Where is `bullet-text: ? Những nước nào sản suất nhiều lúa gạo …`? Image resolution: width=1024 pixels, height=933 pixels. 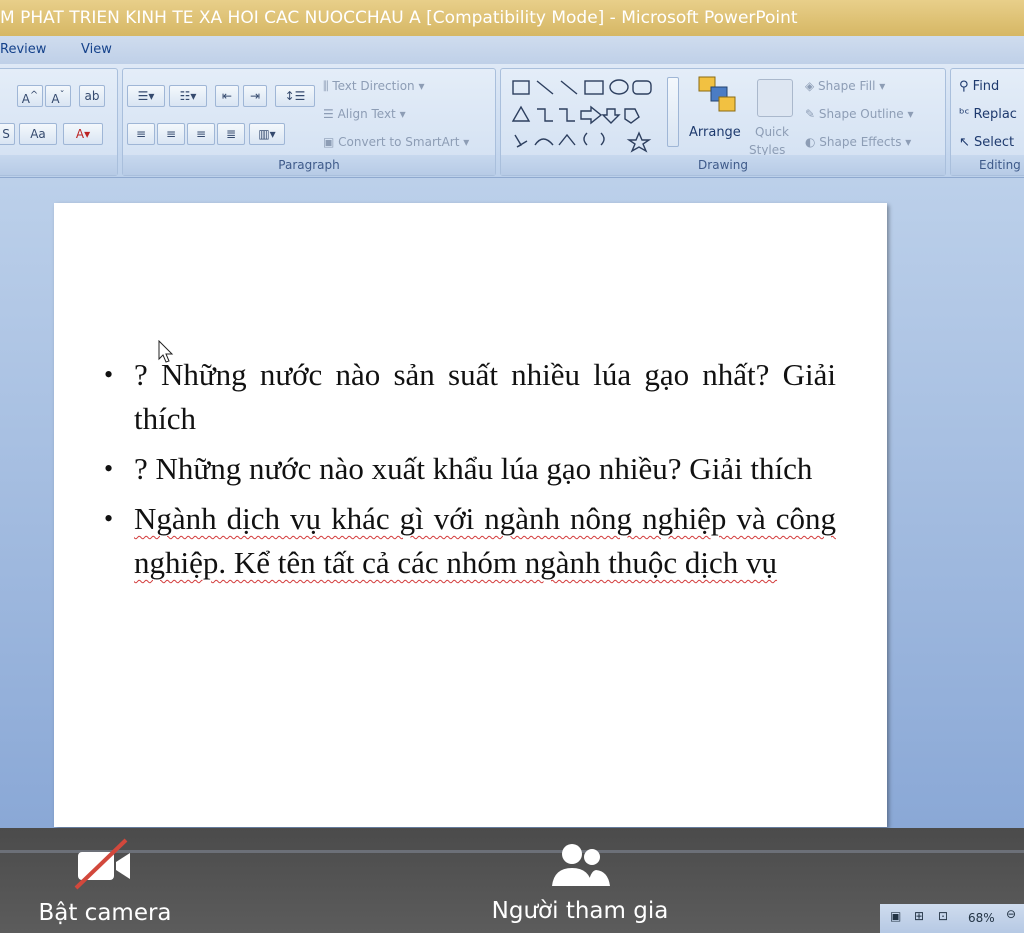
bullet-text: ? Những nước nào sản suất nhiều lúa gạo … is located at coordinates (485, 396).